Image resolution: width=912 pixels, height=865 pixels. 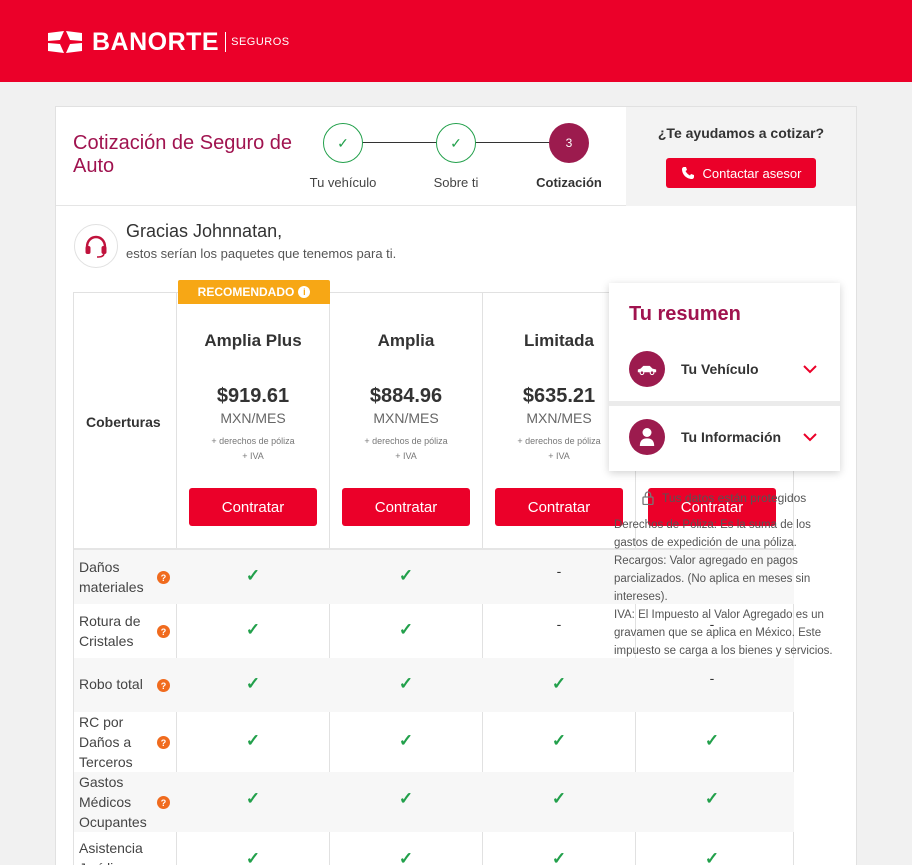 I want to click on coverage-label: Daños materiales, so click(x=111, y=577).